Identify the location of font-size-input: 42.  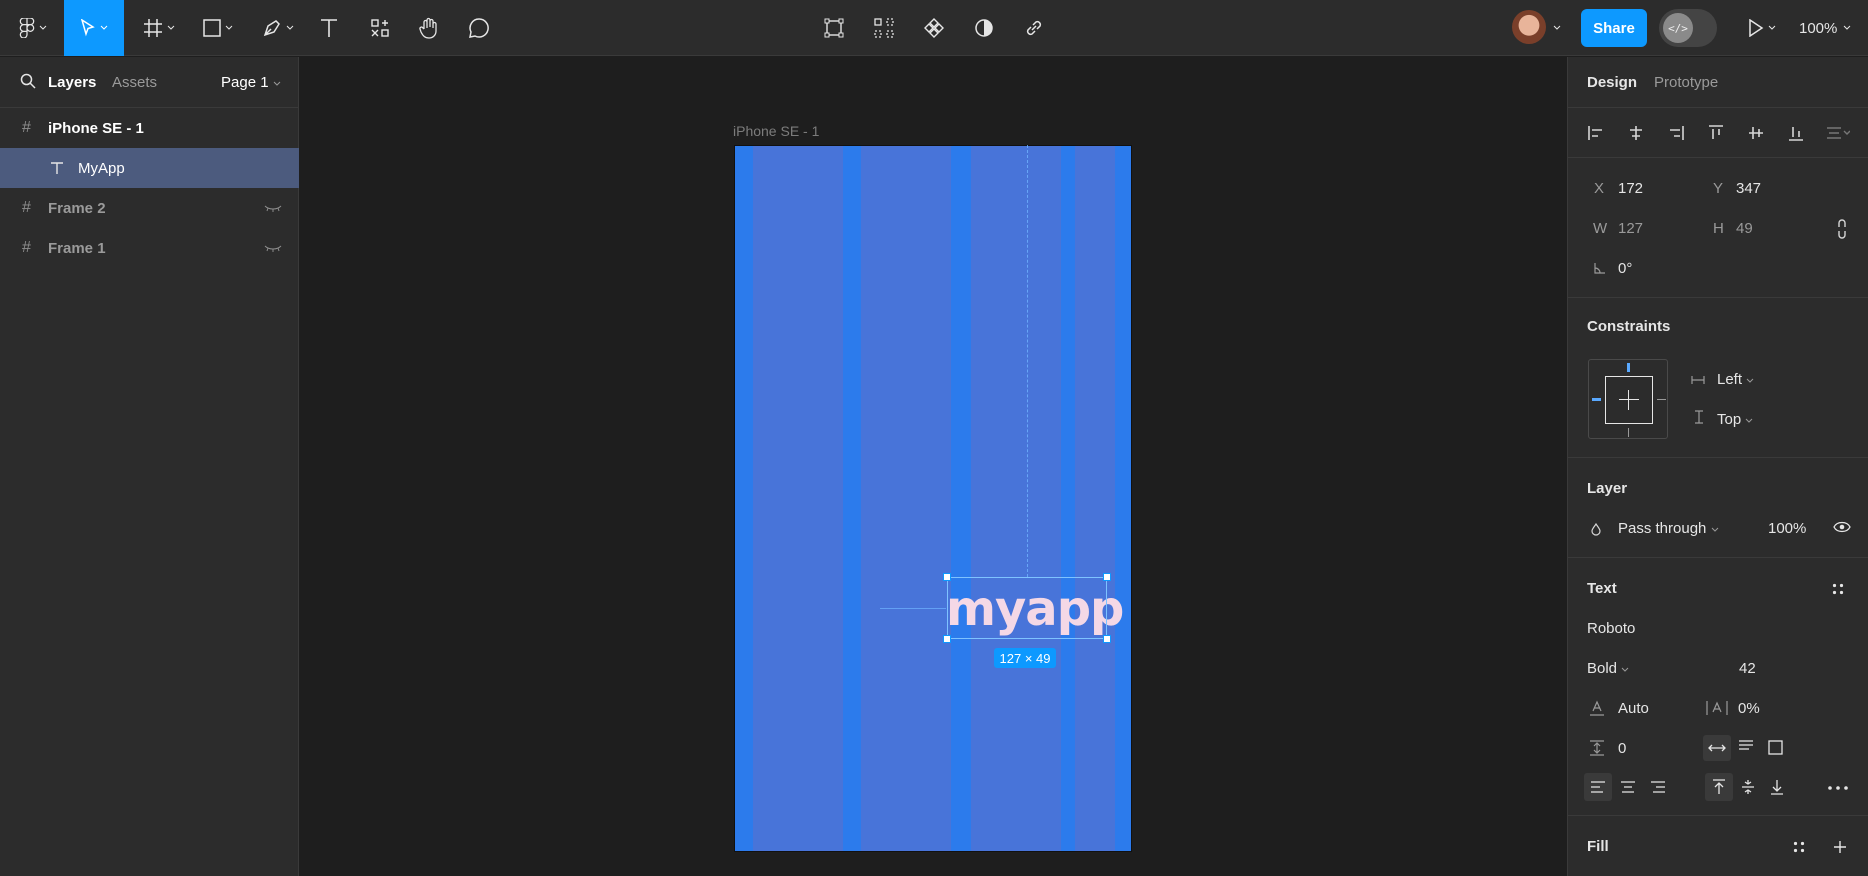
(1747, 668).